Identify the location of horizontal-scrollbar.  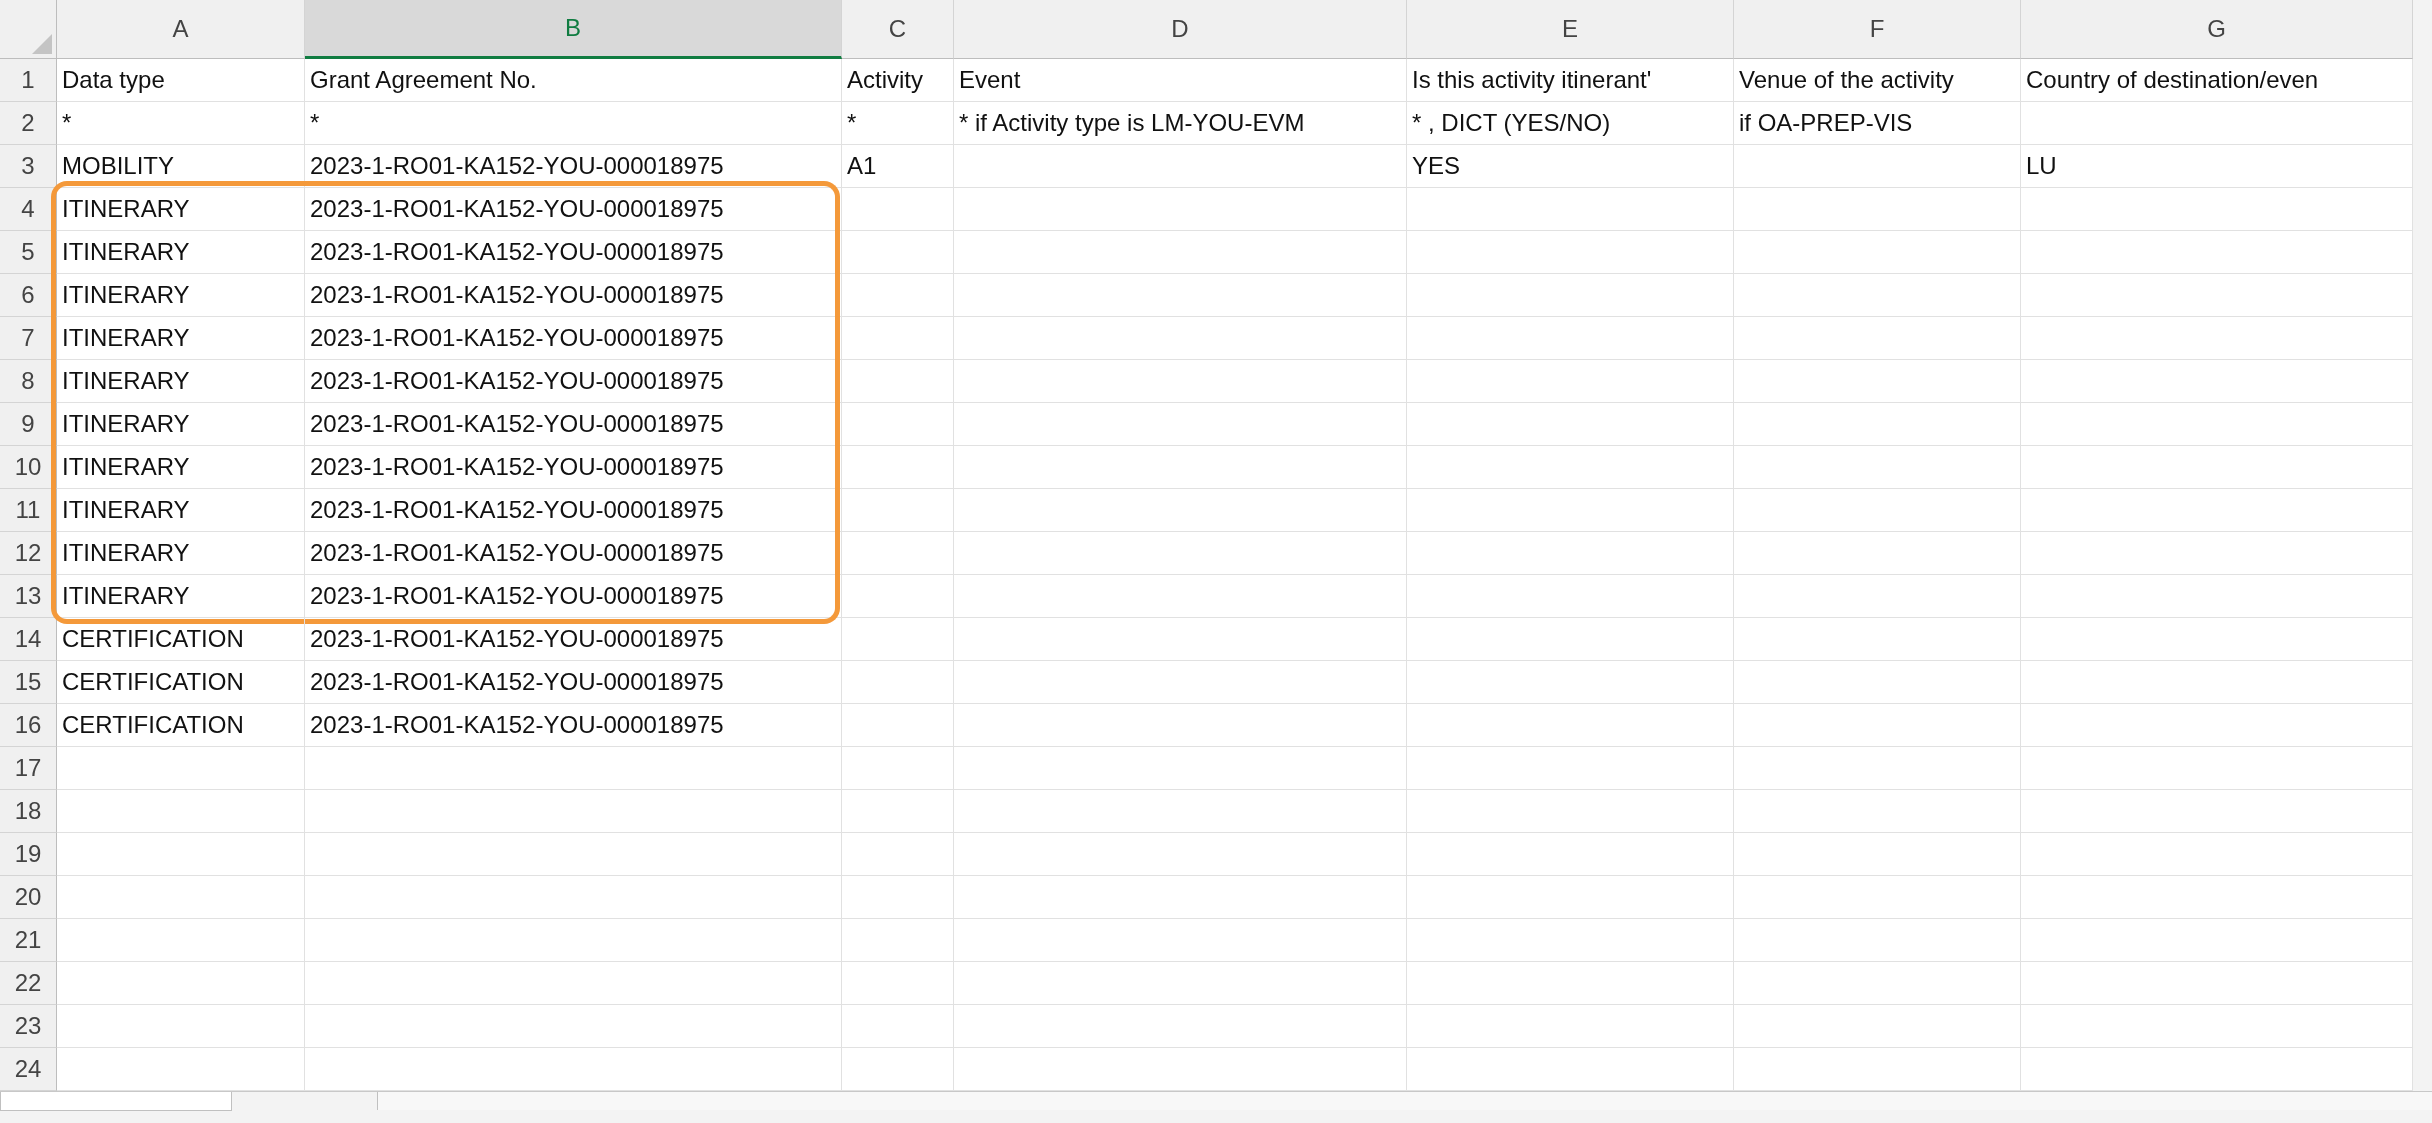
(1404, 1101).